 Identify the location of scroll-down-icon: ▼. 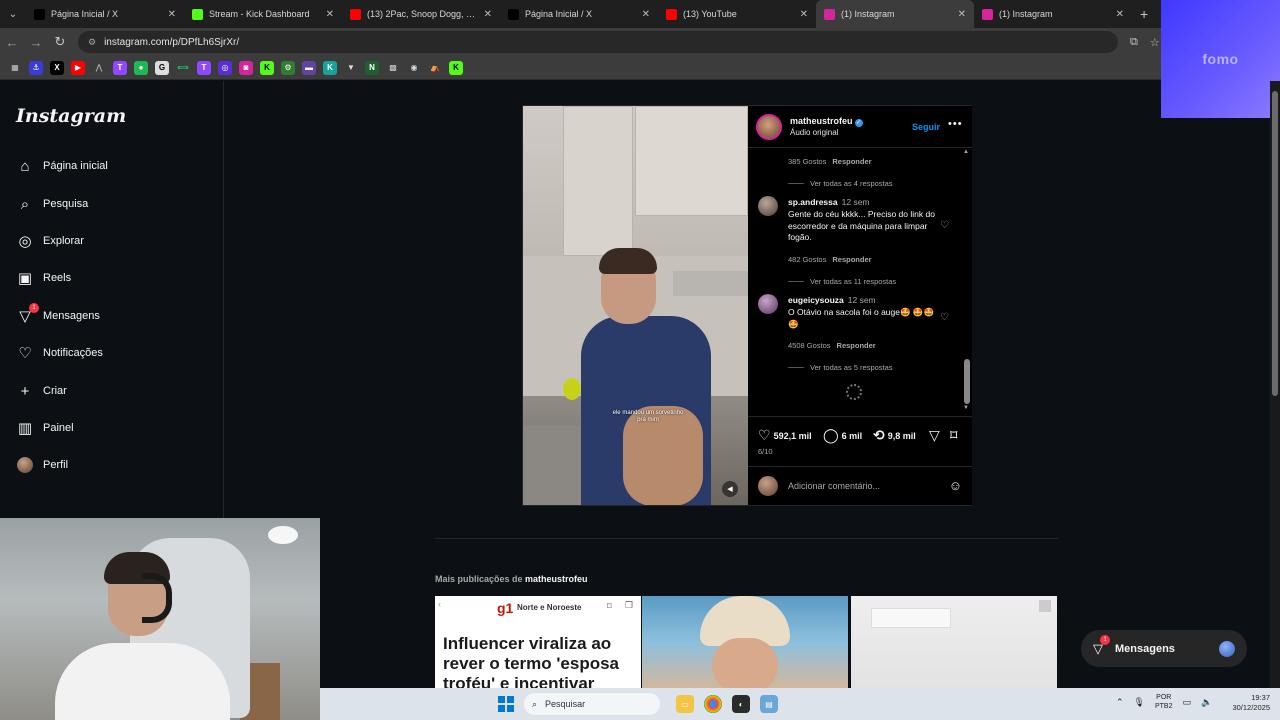
(966, 408).